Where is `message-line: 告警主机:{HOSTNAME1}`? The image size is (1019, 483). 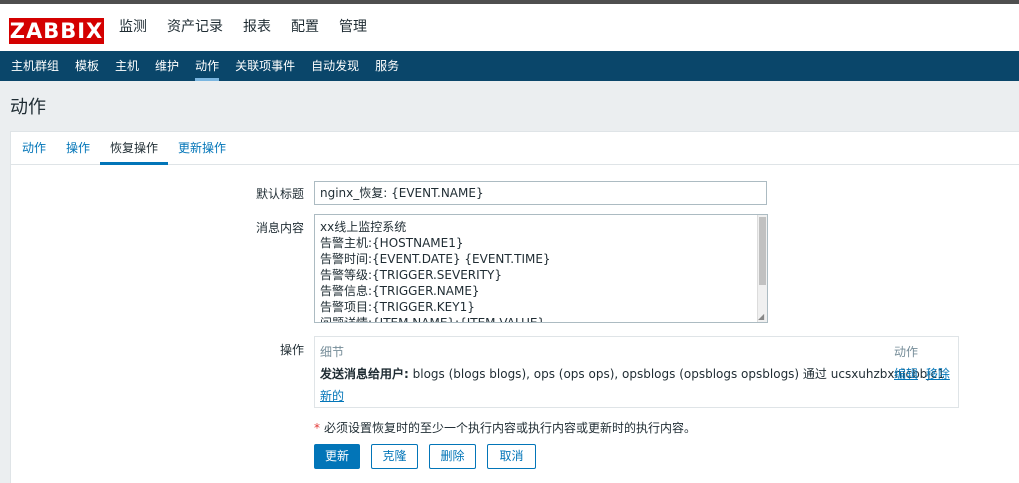 message-line: 告警主机:{HOSTNAME1} is located at coordinates (392, 243).